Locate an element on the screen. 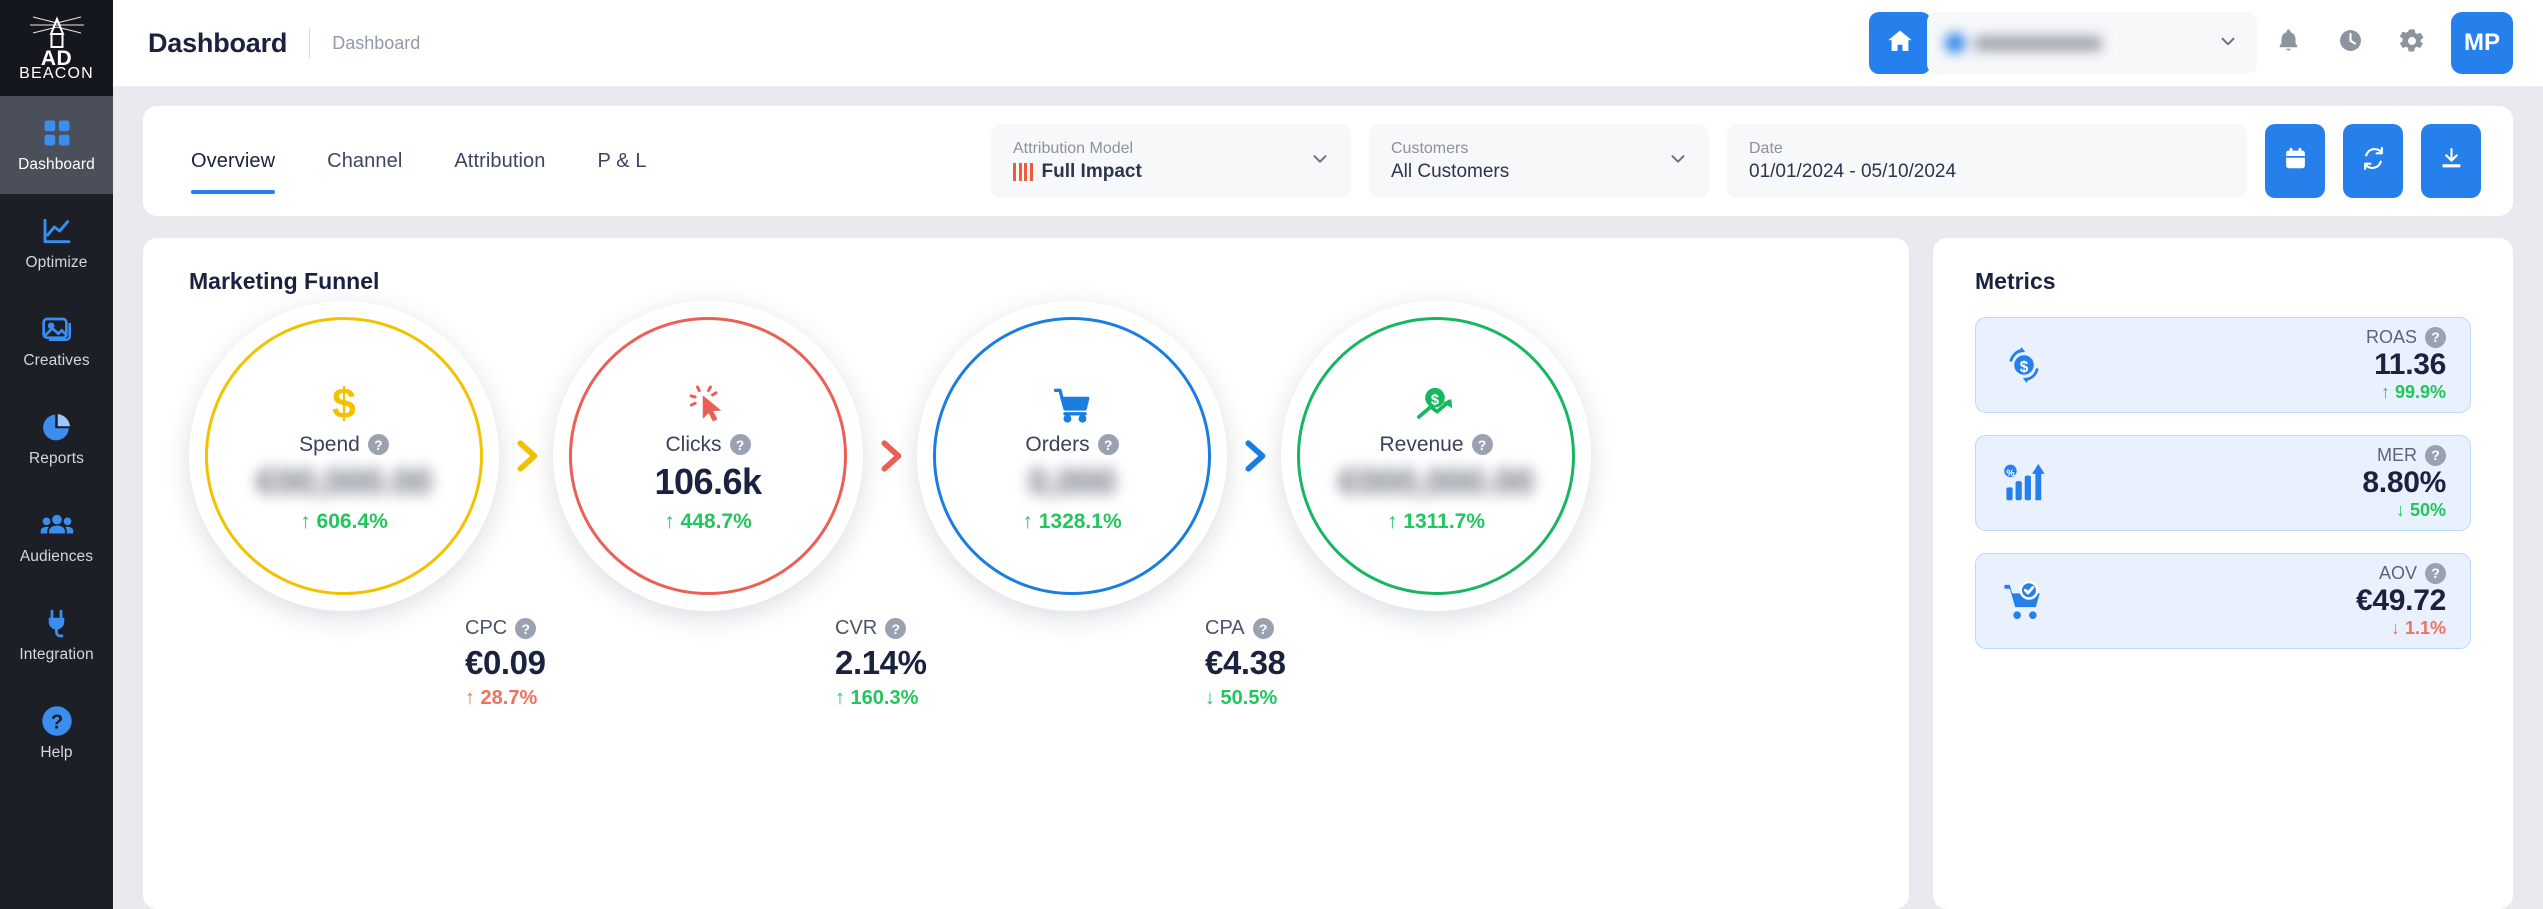  topbar: Dashboard Dashboard MP is located at coordinates (1328, 43).